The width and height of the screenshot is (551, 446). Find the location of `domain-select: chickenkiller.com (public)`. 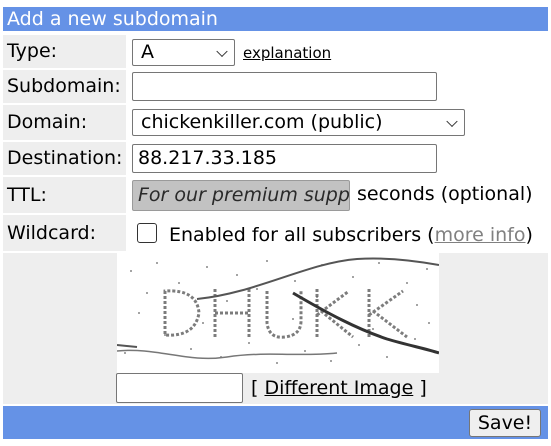

domain-select: chickenkiller.com (public) is located at coordinates (298, 122).